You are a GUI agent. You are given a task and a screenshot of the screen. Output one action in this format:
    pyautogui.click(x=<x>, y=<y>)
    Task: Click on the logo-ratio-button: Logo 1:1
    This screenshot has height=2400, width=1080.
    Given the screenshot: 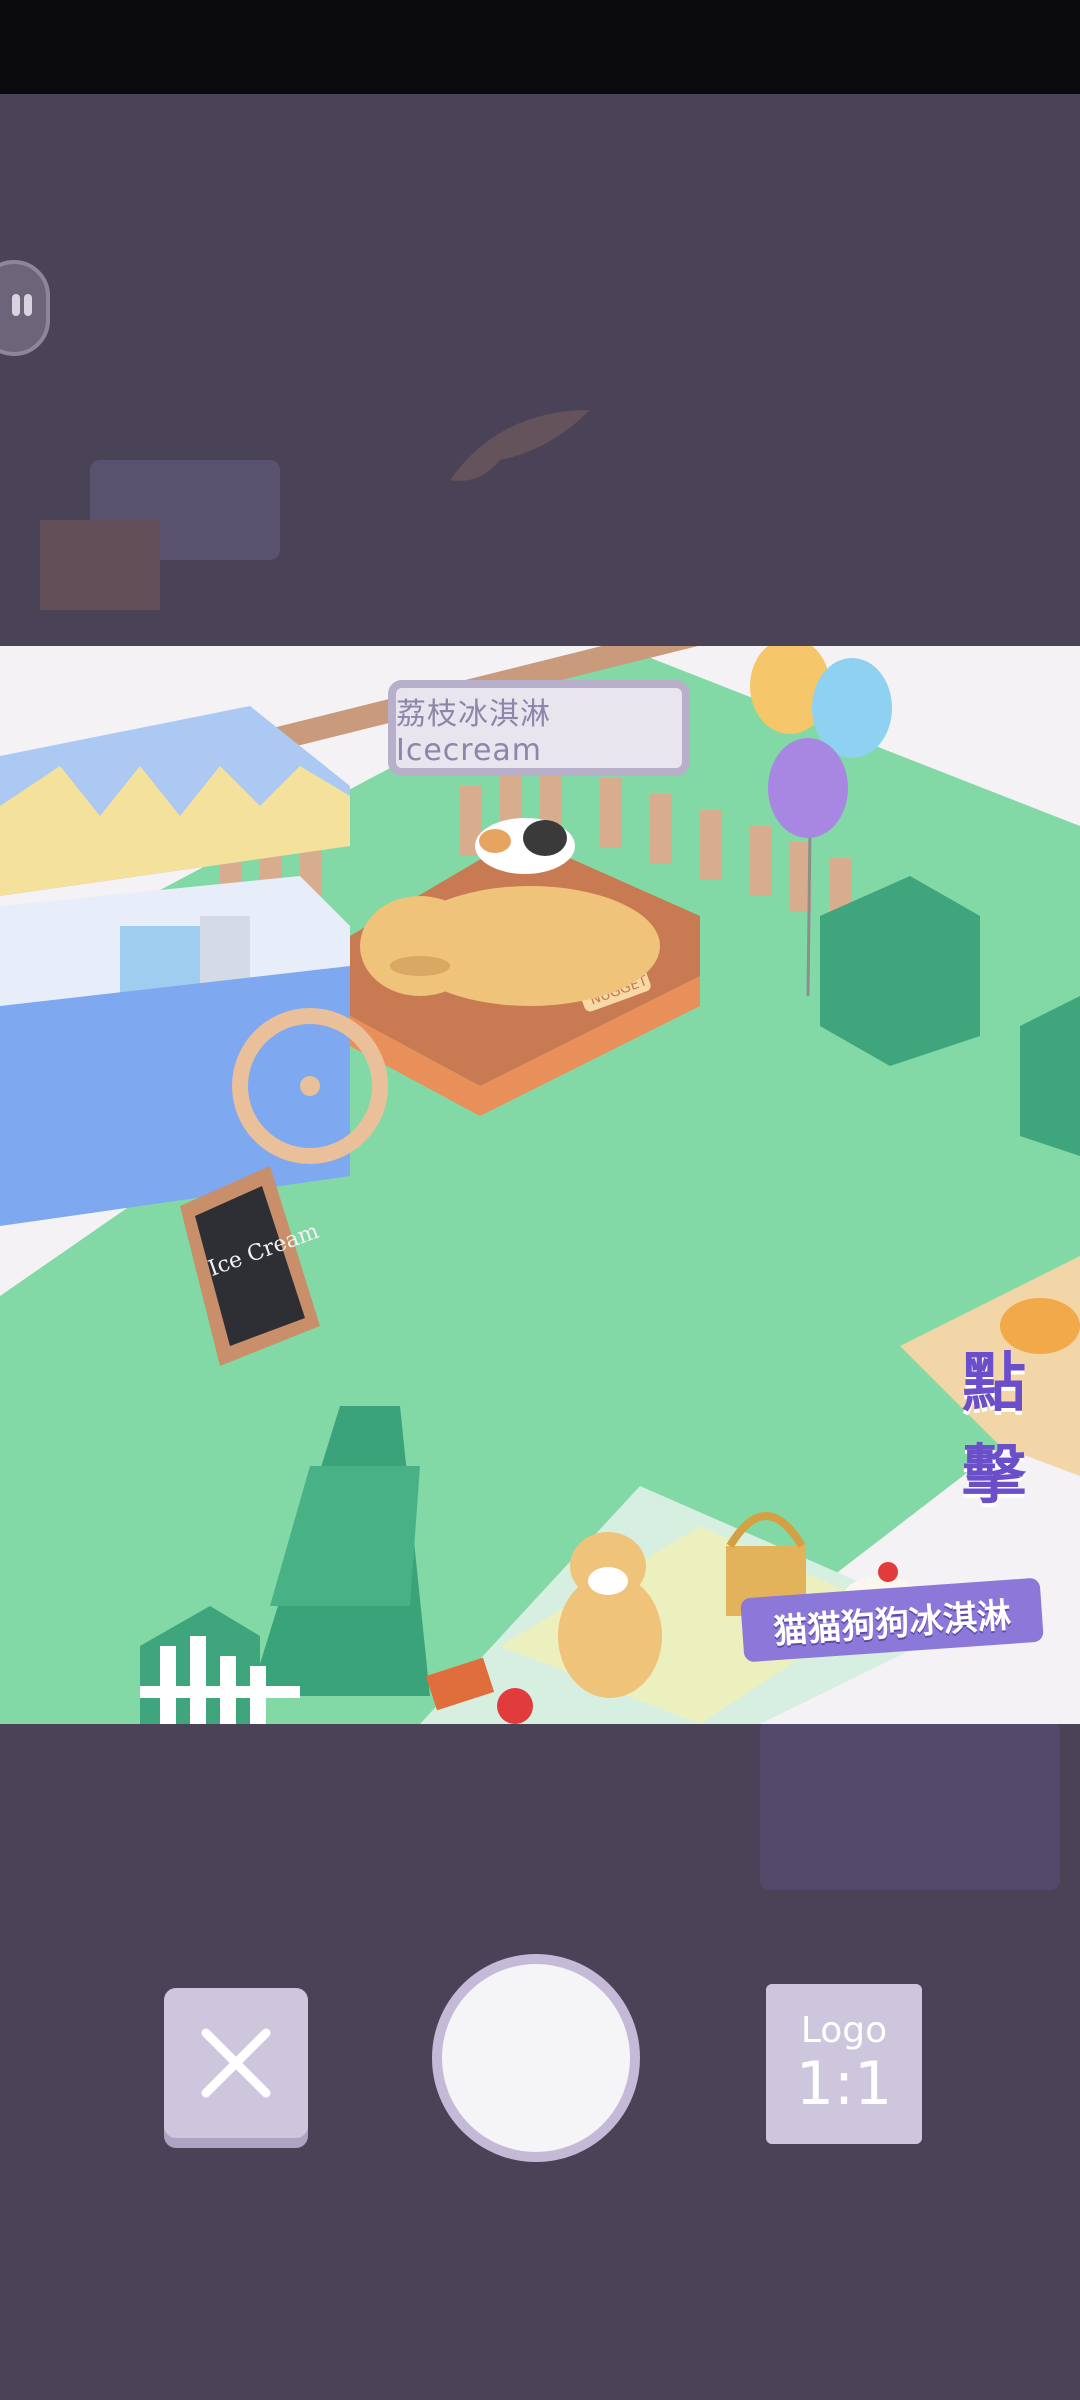 What is the action you would take?
    pyautogui.click(x=844, y=2064)
    